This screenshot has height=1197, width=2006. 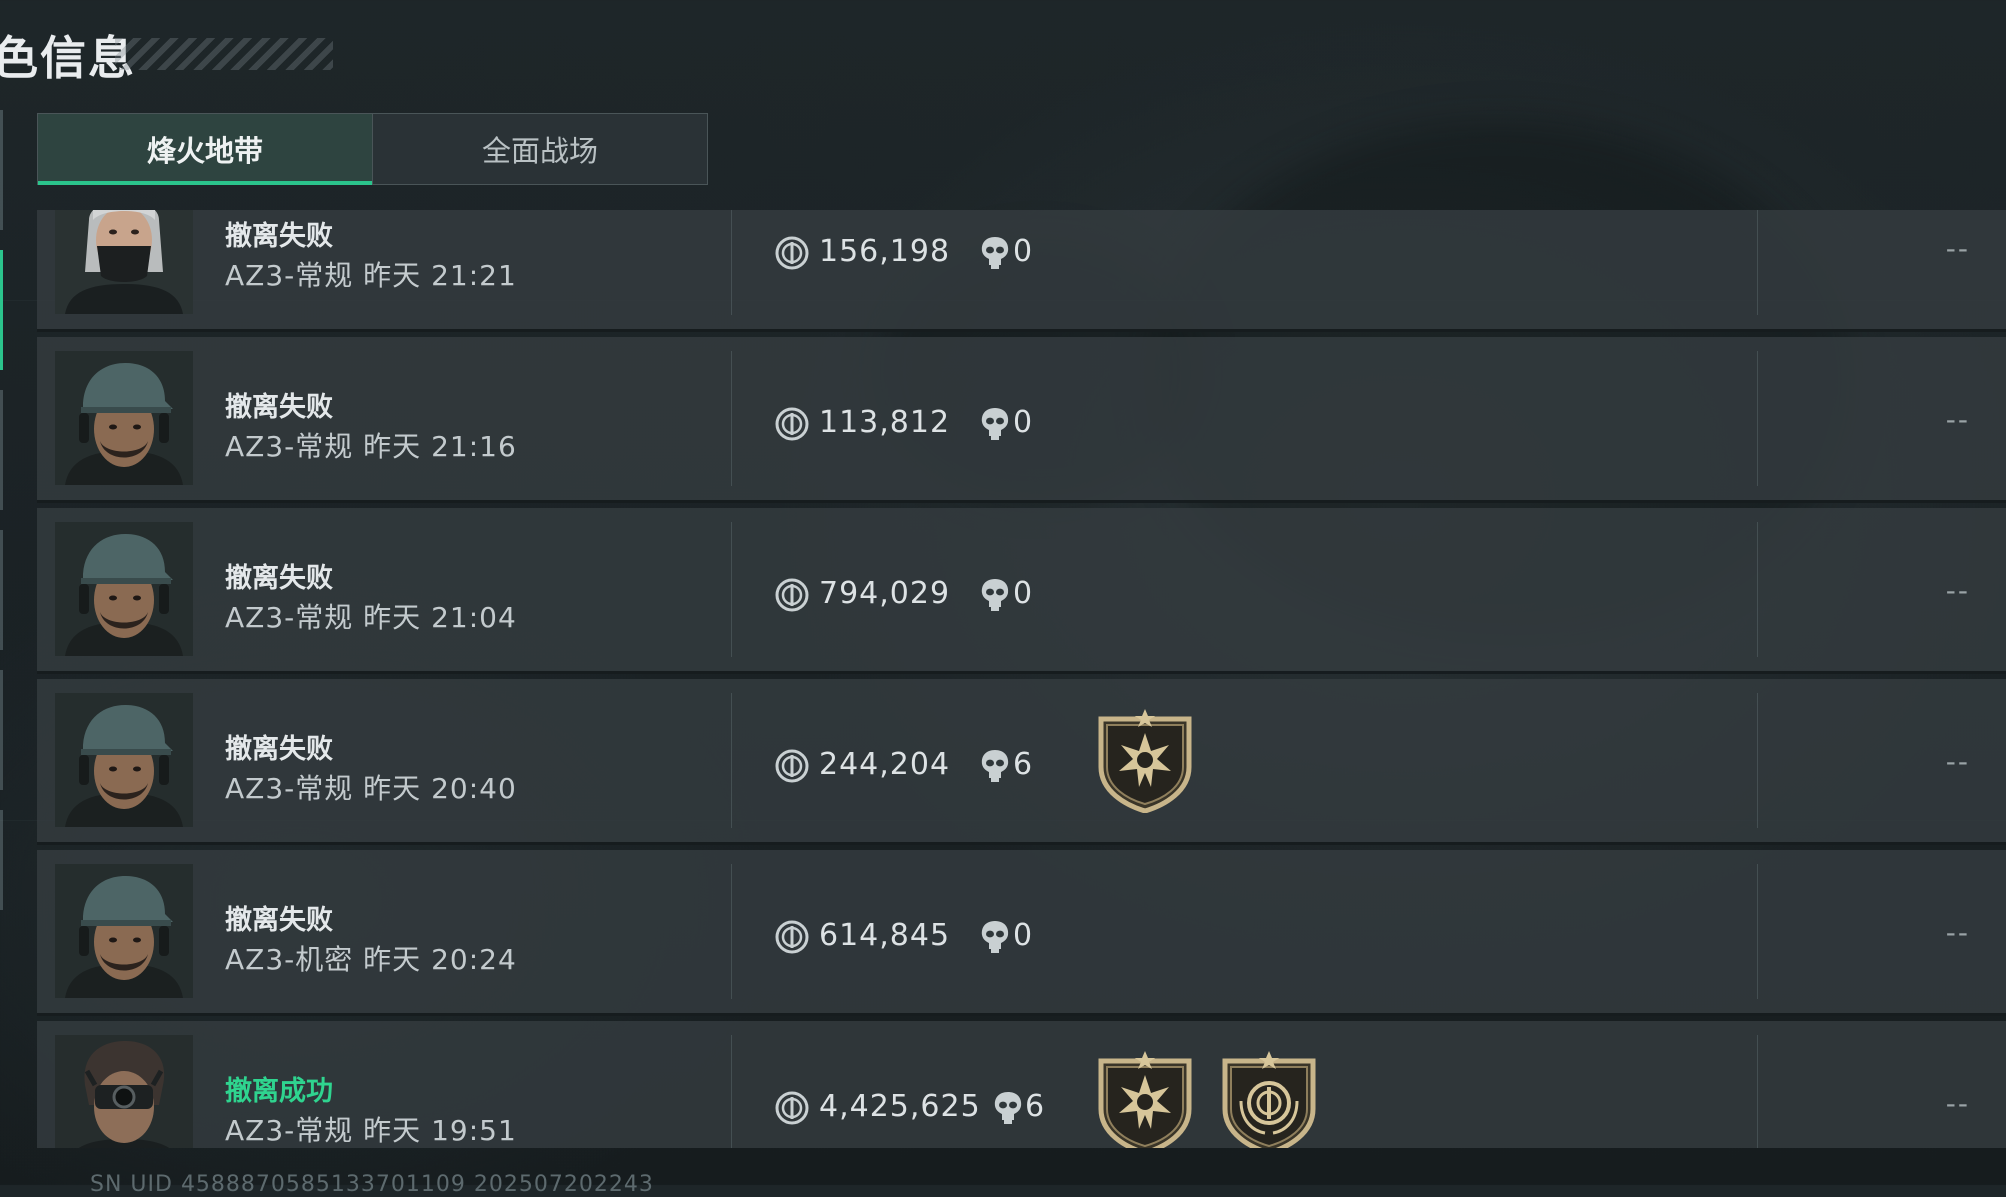 I want to click on match-record-row: 撤离失败 AZ3-常规 昨天 21:21 156,198 0 --, so click(x=1021, y=271).